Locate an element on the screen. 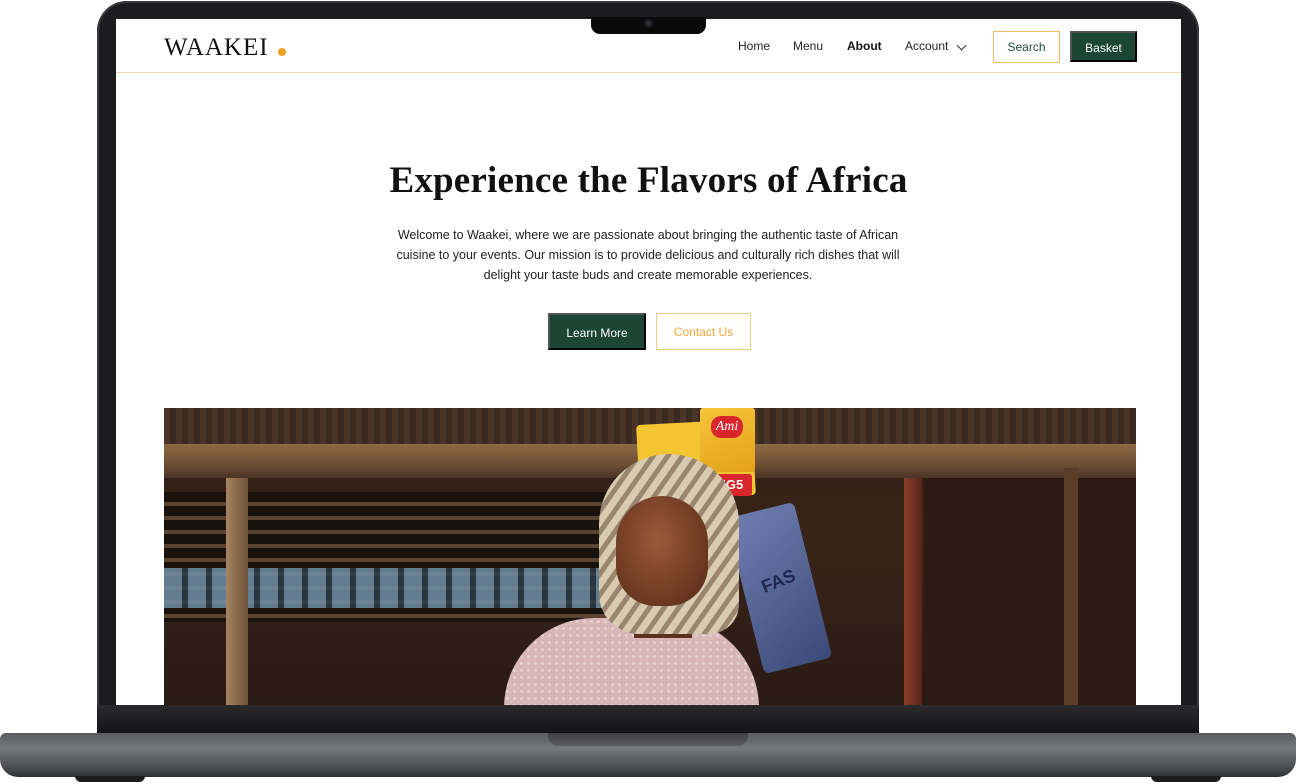 Image resolution: width=1296 pixels, height=784 pixels. nav-about: About is located at coordinates (864, 46).